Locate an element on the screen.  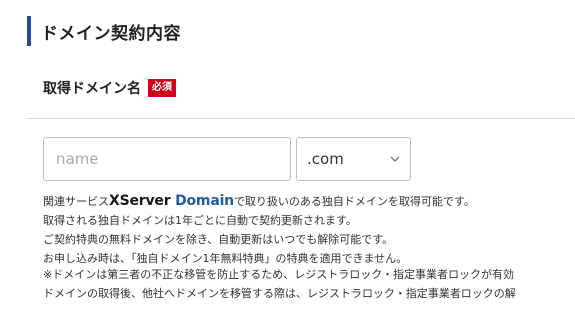
domain-name-label: 取得ドメイン名 is located at coordinates (92, 89).